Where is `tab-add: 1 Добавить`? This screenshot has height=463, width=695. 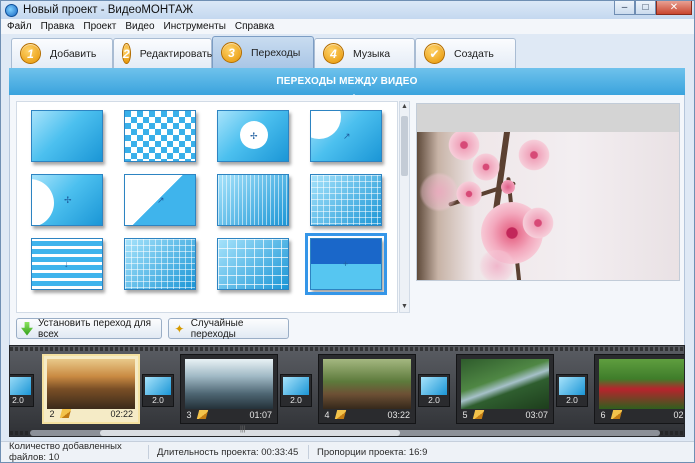
tab-add: 1 Добавить is located at coordinates (62, 53).